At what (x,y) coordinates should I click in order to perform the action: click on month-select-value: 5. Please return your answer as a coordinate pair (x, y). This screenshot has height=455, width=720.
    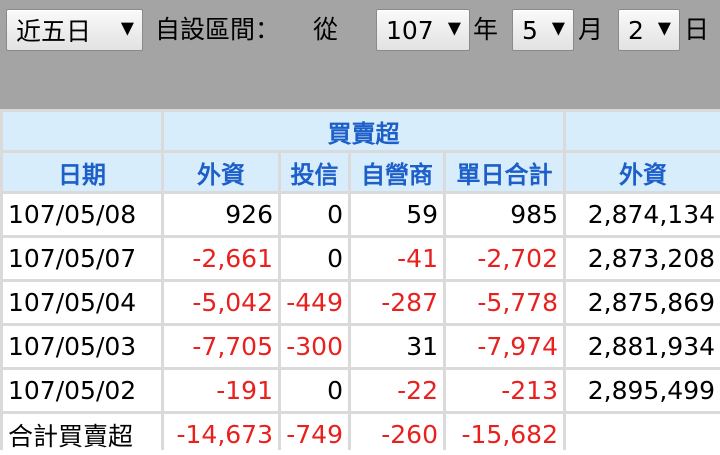
    Looking at the image, I should click on (530, 30).